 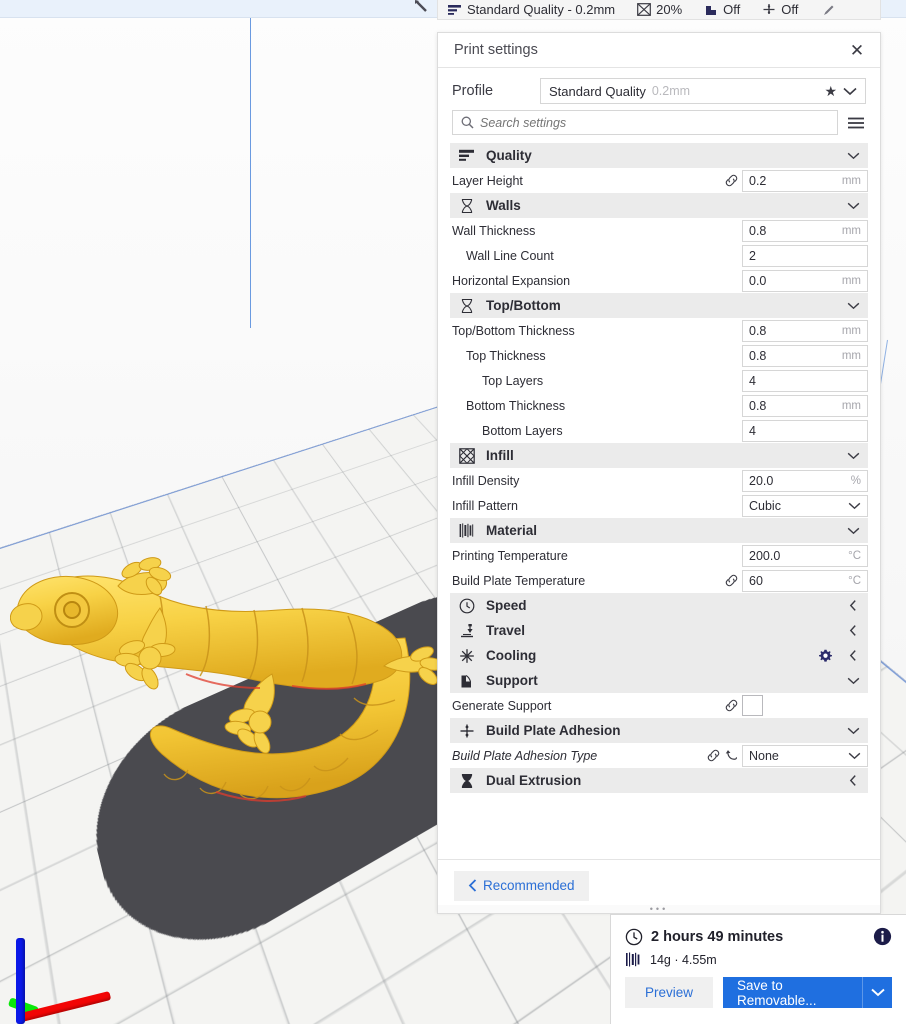 I want to click on setting-label-infill-density: Infill Density, so click(x=486, y=480).